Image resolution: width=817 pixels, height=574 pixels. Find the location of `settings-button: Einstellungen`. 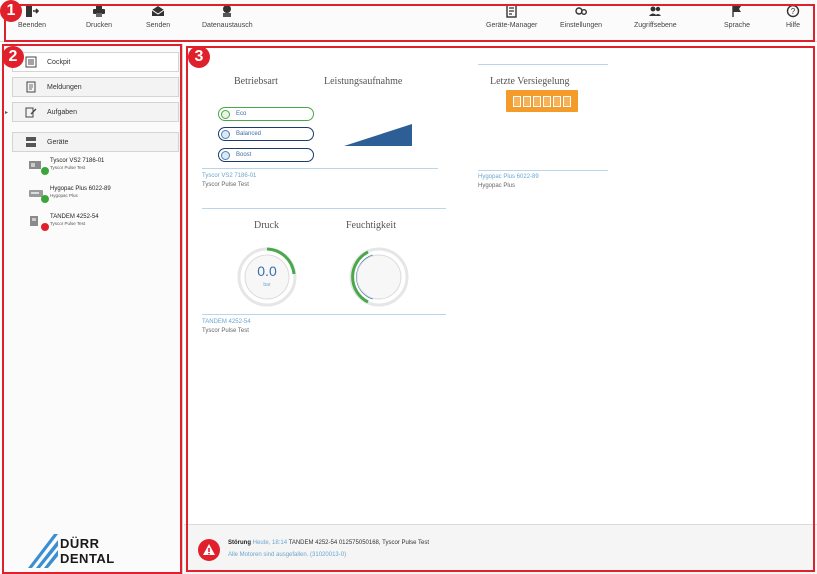

settings-button: Einstellungen is located at coordinates (581, 22).